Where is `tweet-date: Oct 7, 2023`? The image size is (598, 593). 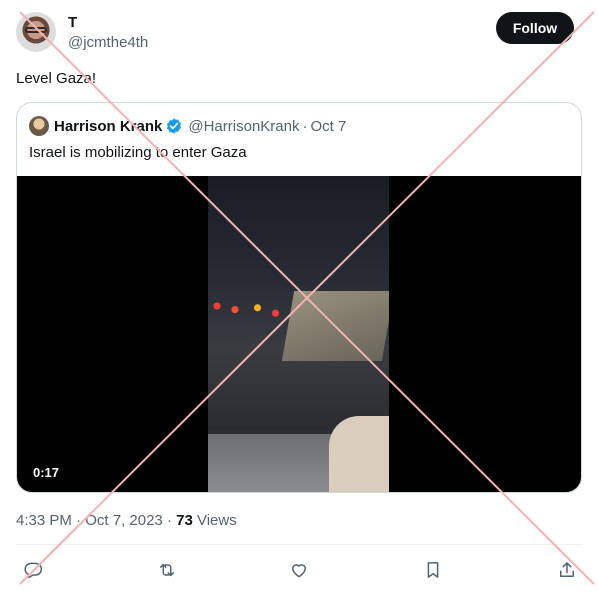 tweet-date: Oct 7, 2023 is located at coordinates (124, 520).